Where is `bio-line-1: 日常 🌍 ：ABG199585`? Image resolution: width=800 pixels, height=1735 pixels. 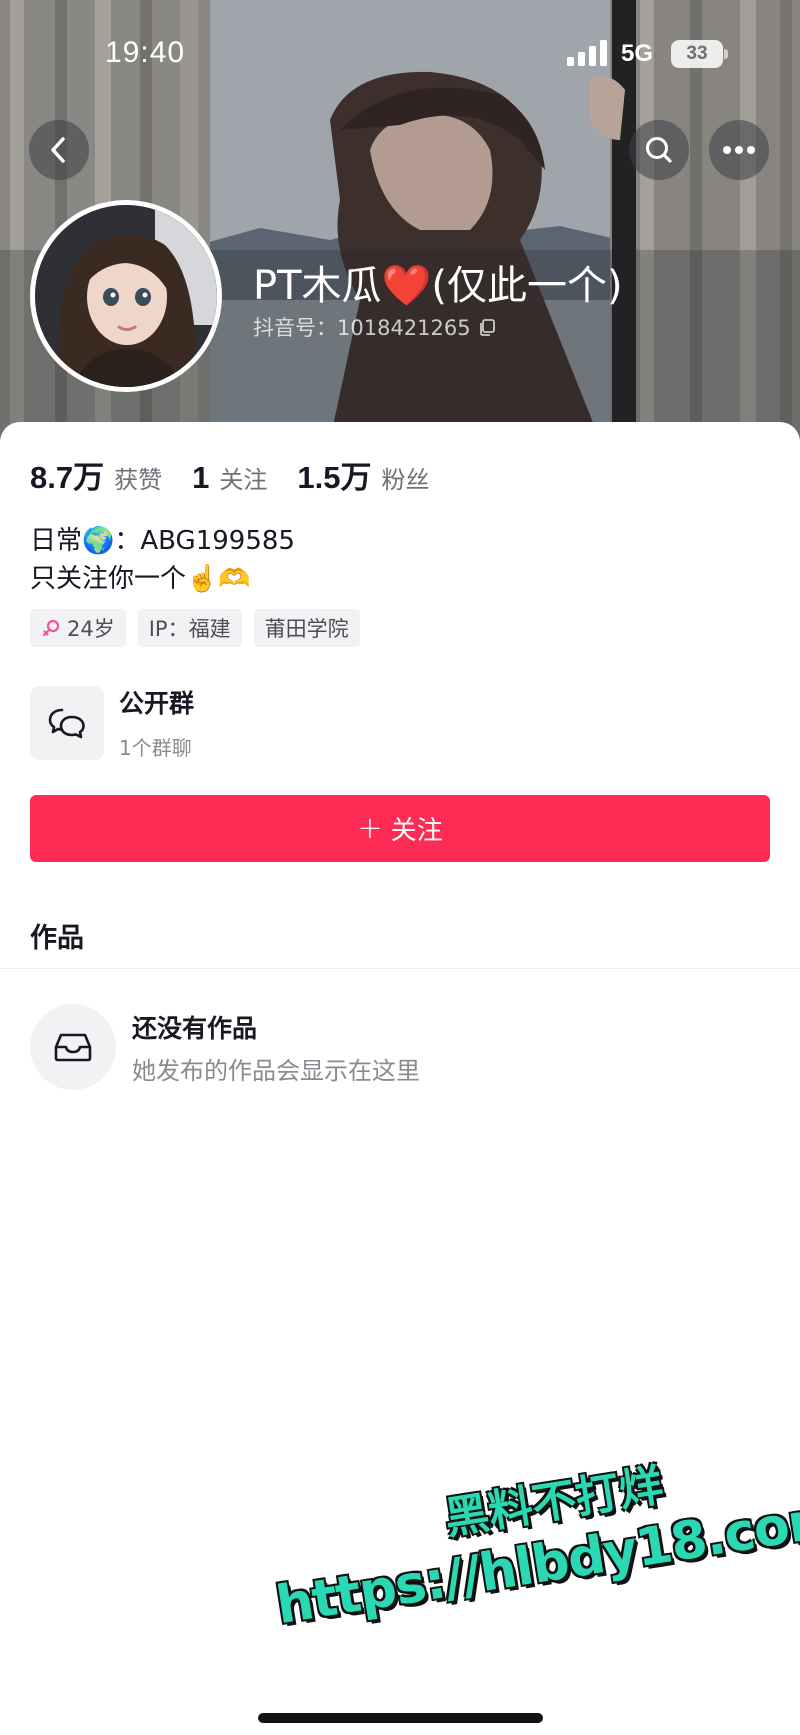 bio-line-1: 日常 🌍 ：ABG199585 is located at coordinates (162, 541).